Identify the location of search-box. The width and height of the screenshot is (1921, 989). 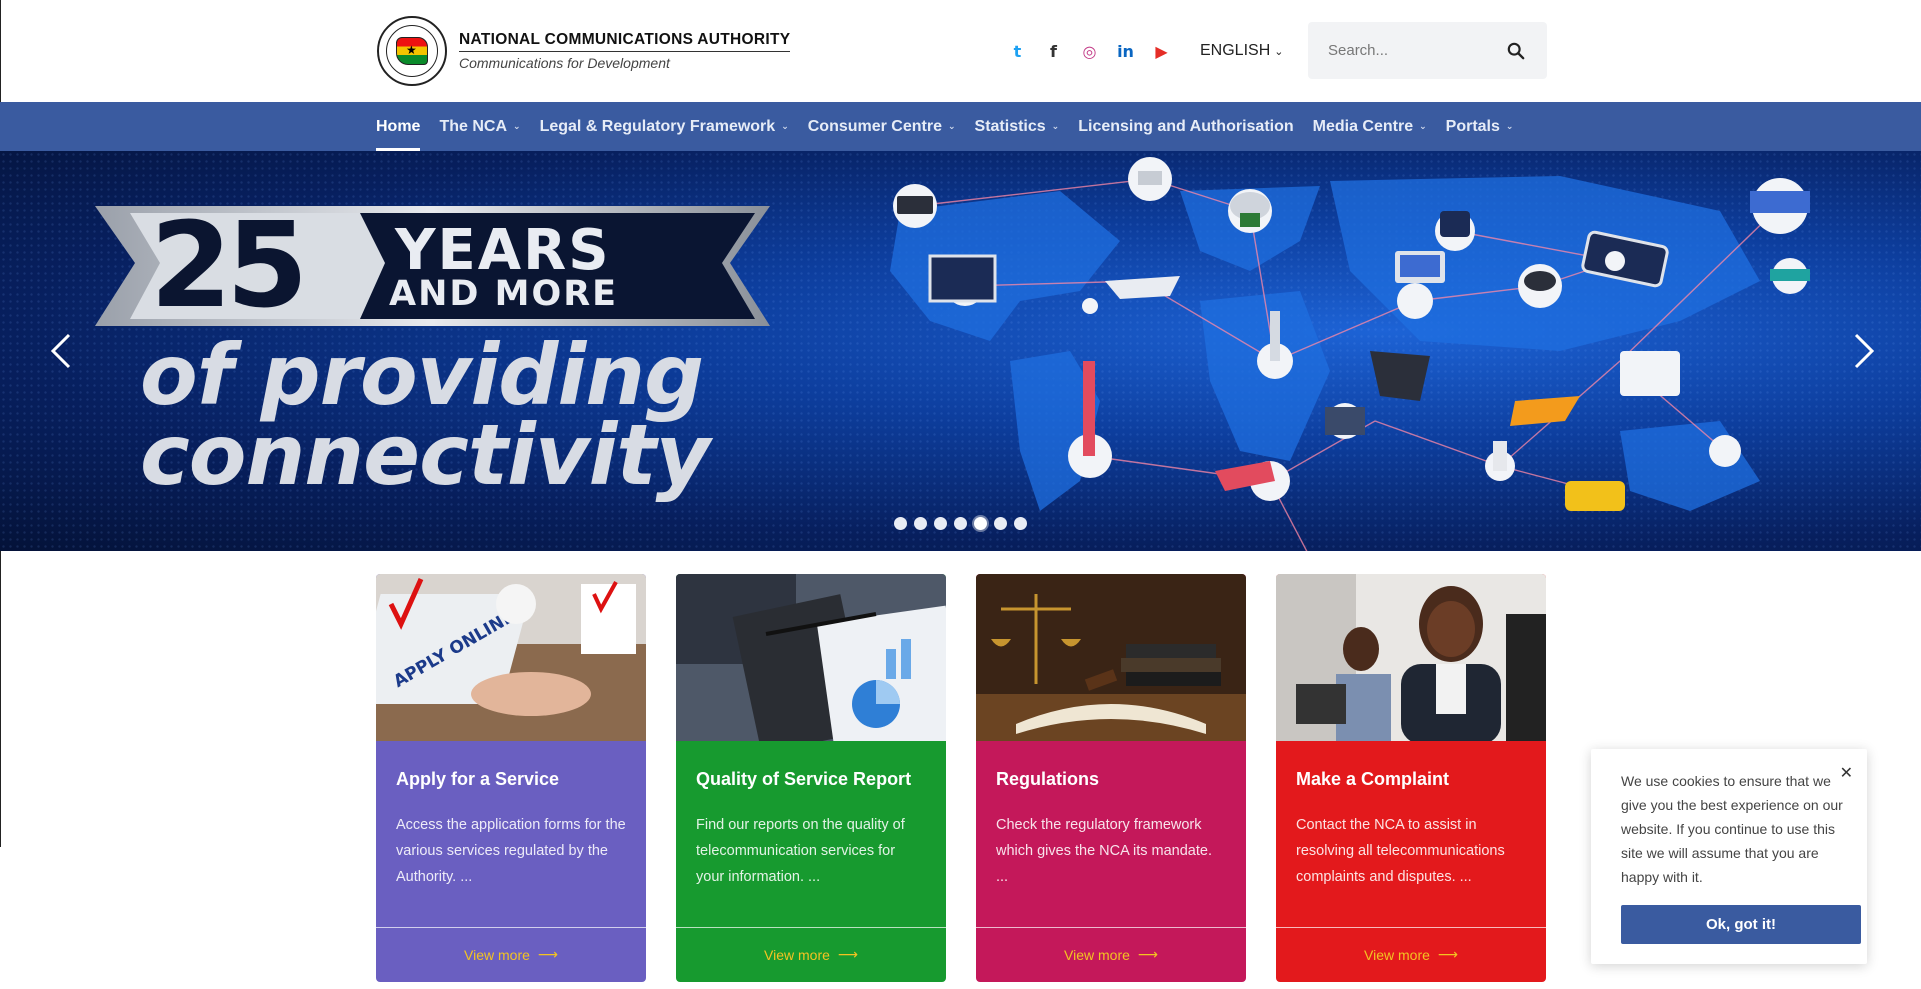
(1427, 50).